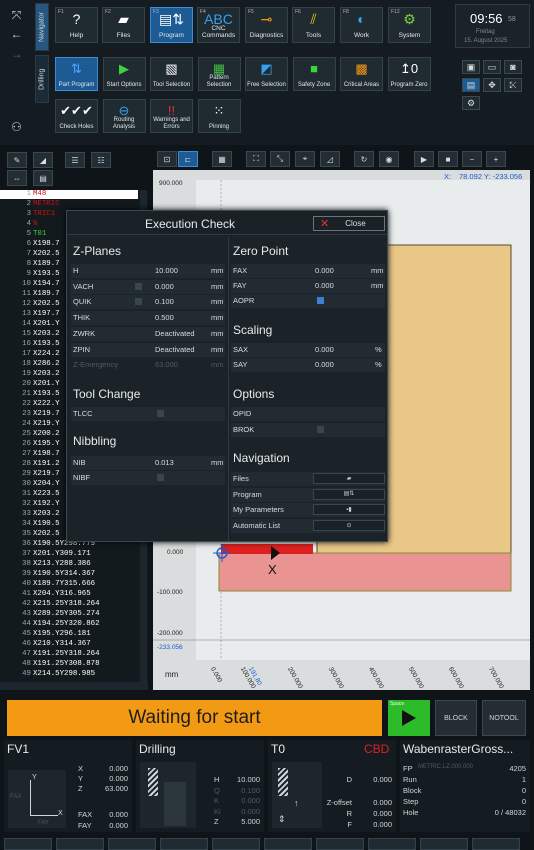 This screenshot has width=534, height=850. What do you see at coordinates (324, 271) in the screenshot?
I see `fax-value: 0.000` at bounding box center [324, 271].